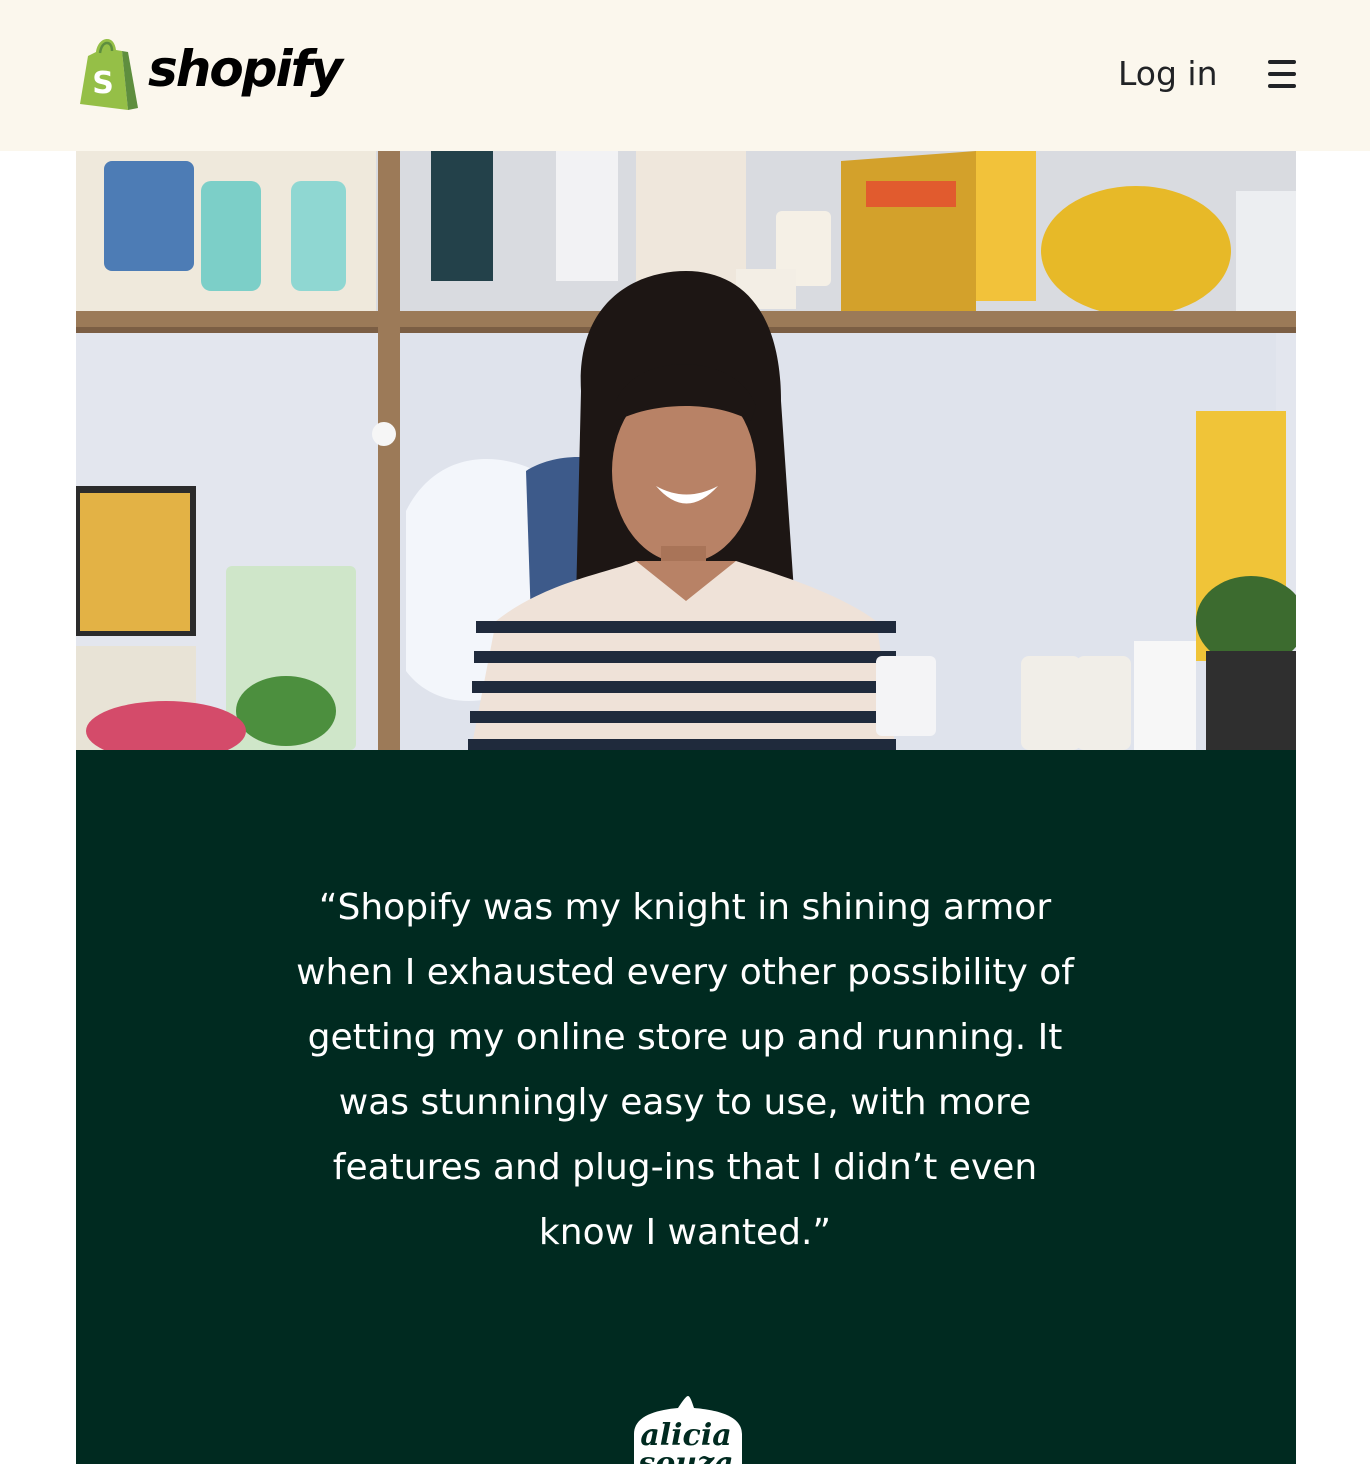  I want to click on hamburger-menu-icon, so click(1282, 74).